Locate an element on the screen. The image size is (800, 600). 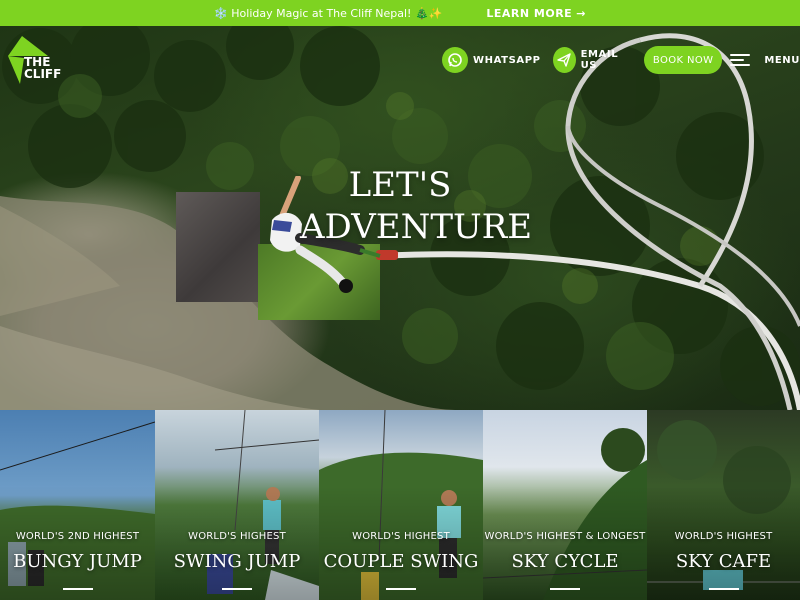
email-link: EMAIL US is located at coordinates (592, 60).